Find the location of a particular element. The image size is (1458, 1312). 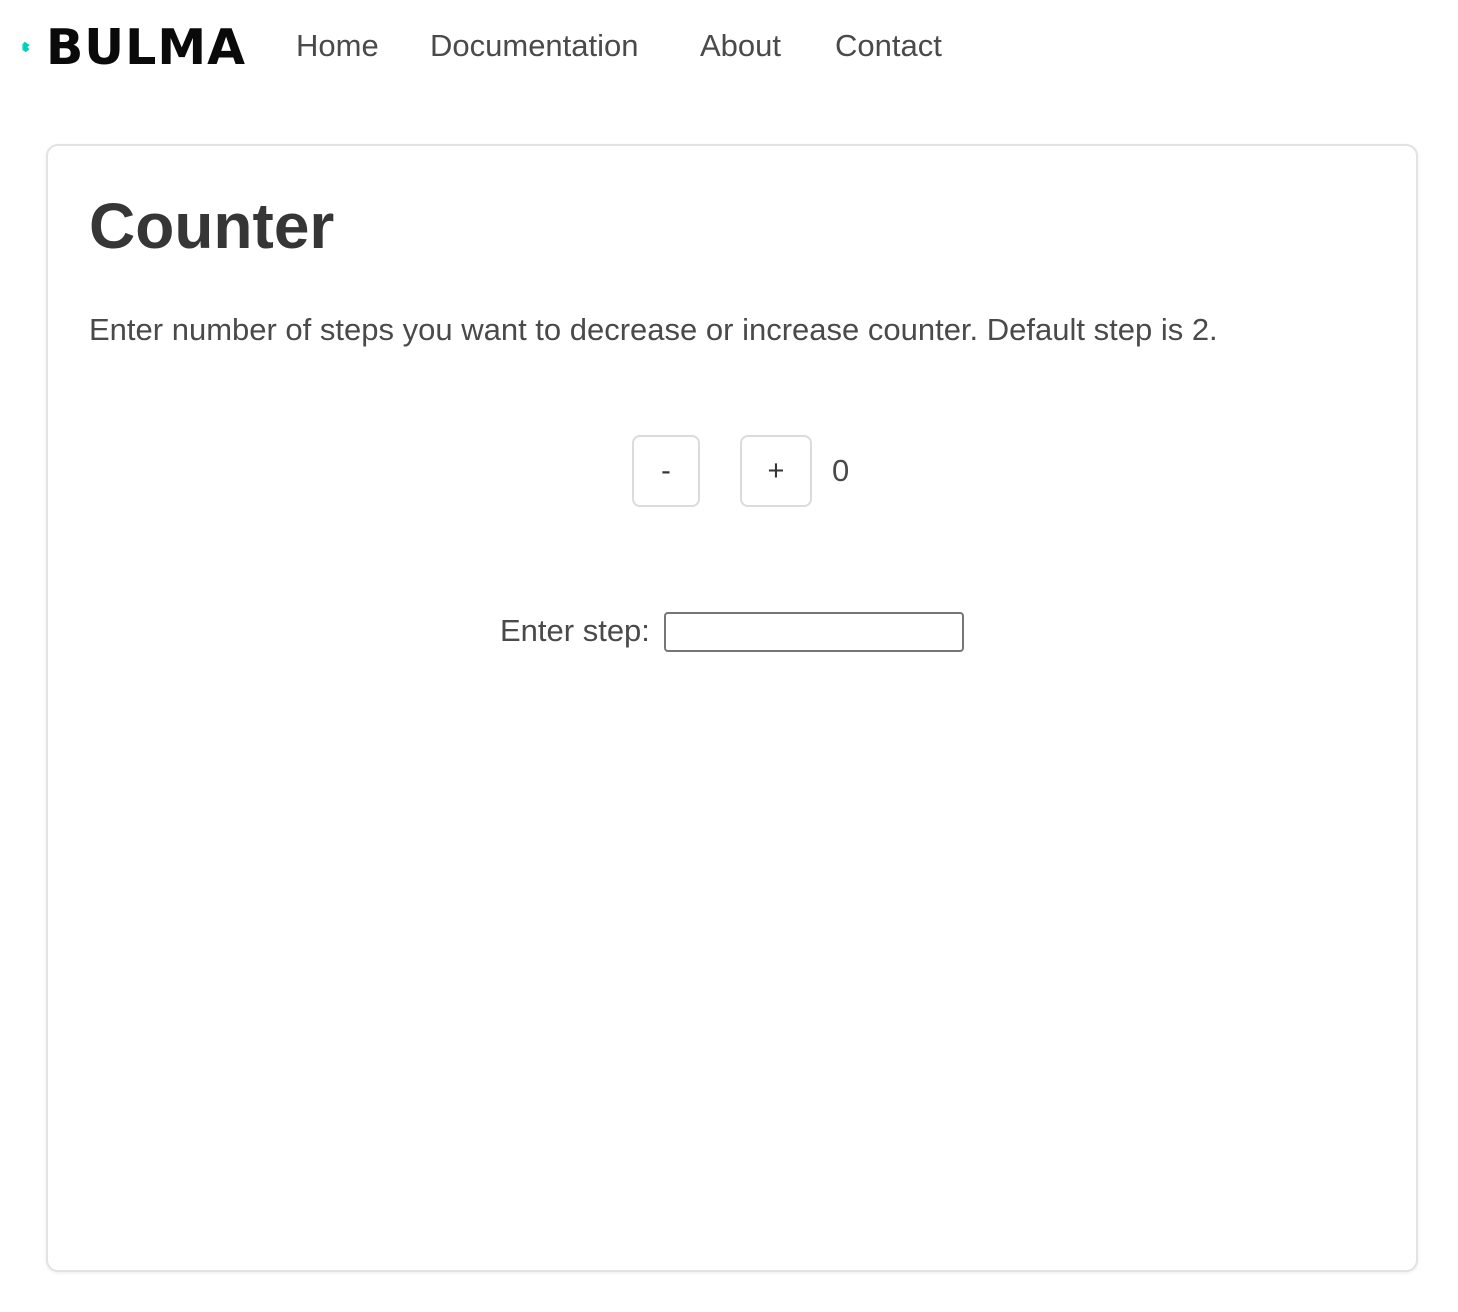

brand-logo: BULMA is located at coordinates (134, 47).